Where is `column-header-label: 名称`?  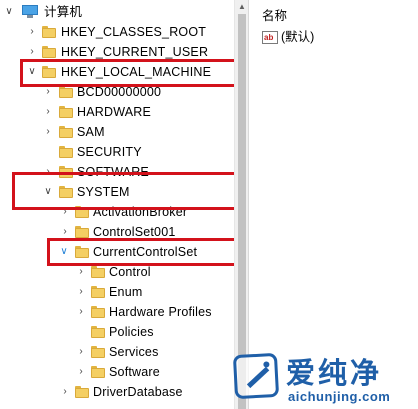
column-header-label: 名称 is located at coordinates (275, 16).